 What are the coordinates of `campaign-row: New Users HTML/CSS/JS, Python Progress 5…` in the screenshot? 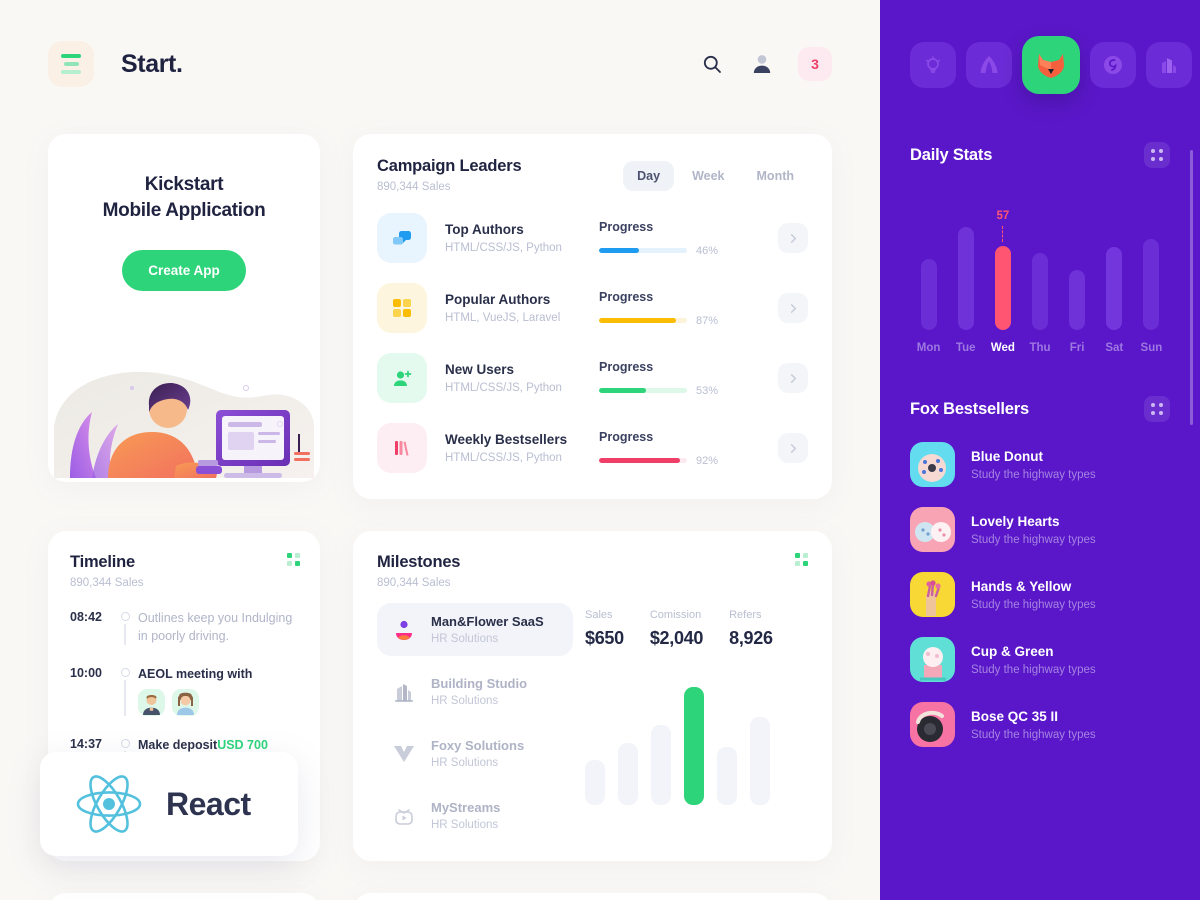 It's located at (592, 378).